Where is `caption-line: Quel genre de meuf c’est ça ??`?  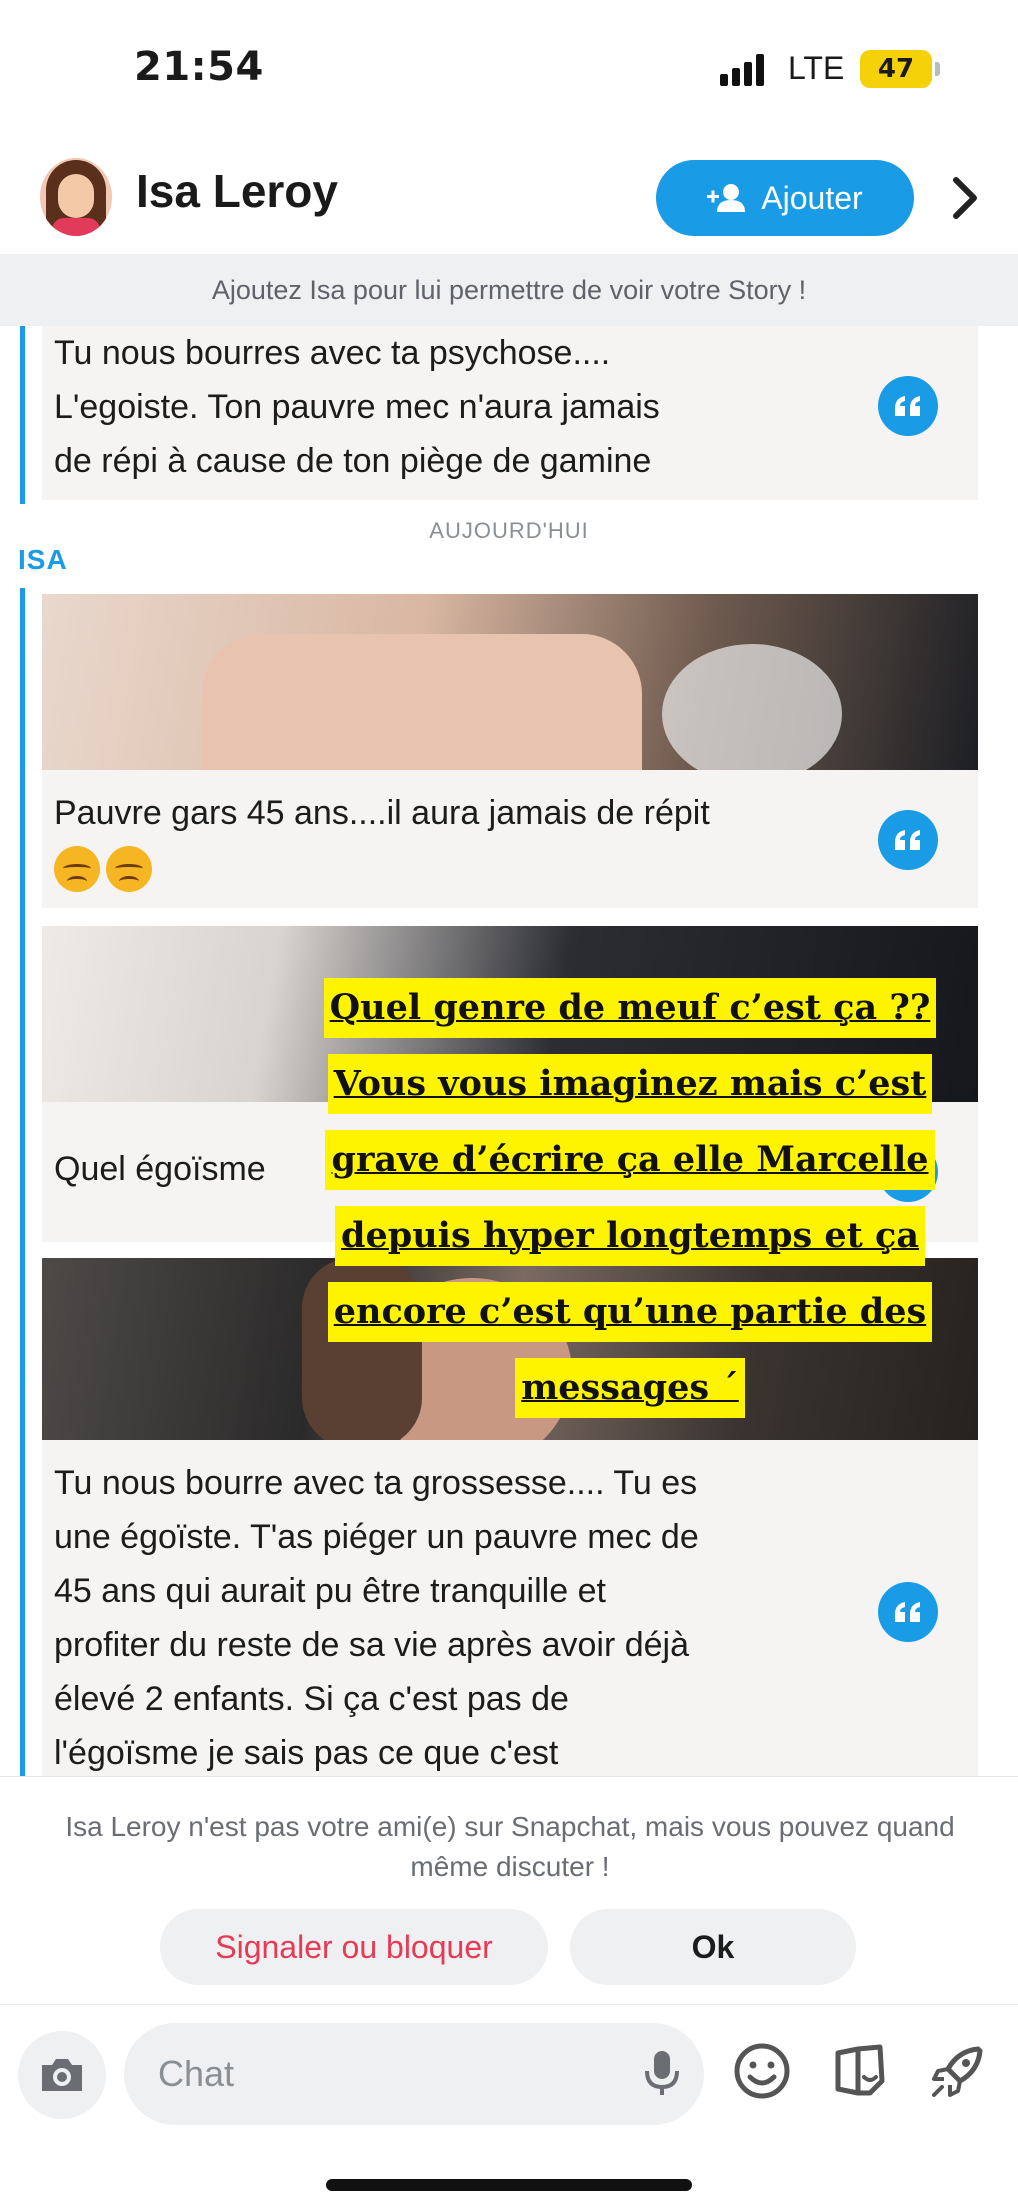
caption-line: Quel genre de meuf c’est ça ?? is located at coordinates (630, 1008).